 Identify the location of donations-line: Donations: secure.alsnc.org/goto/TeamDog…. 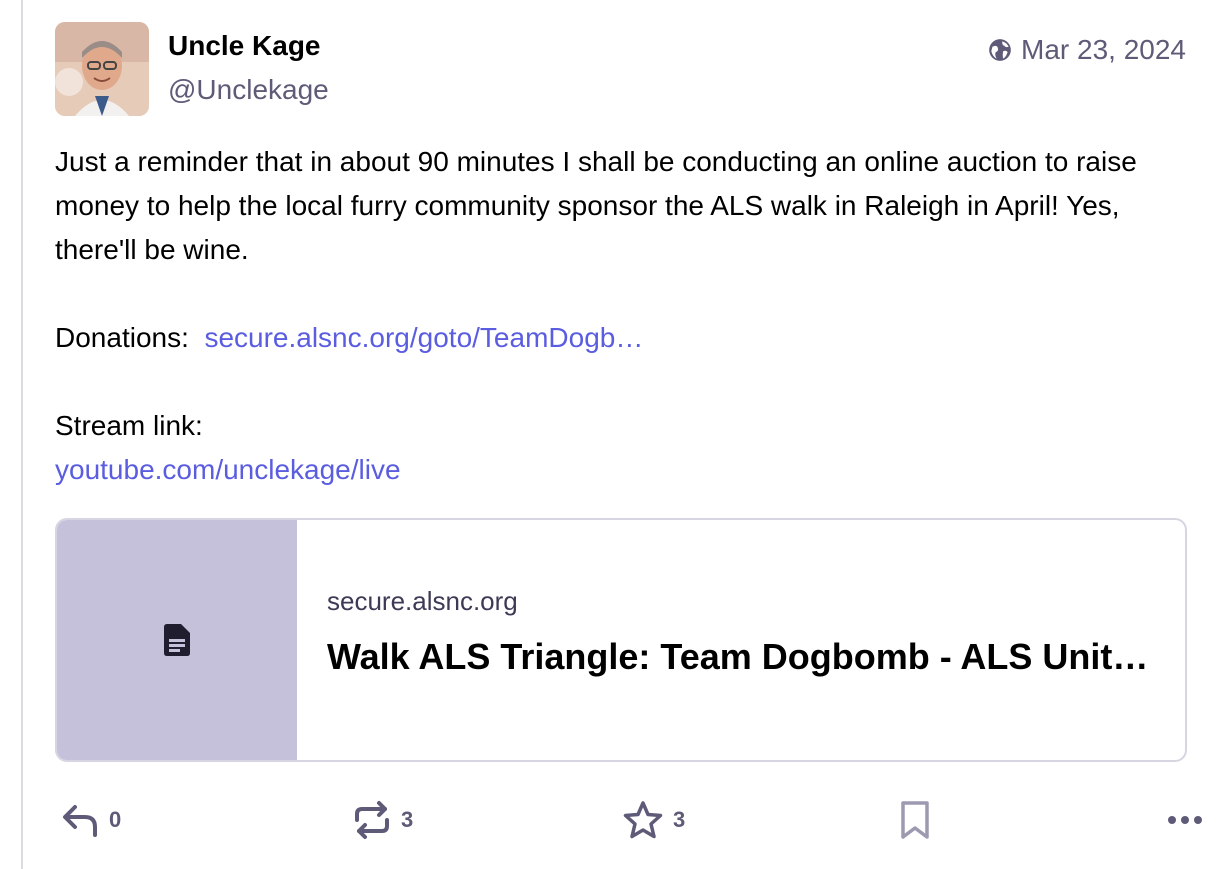
(615, 338).